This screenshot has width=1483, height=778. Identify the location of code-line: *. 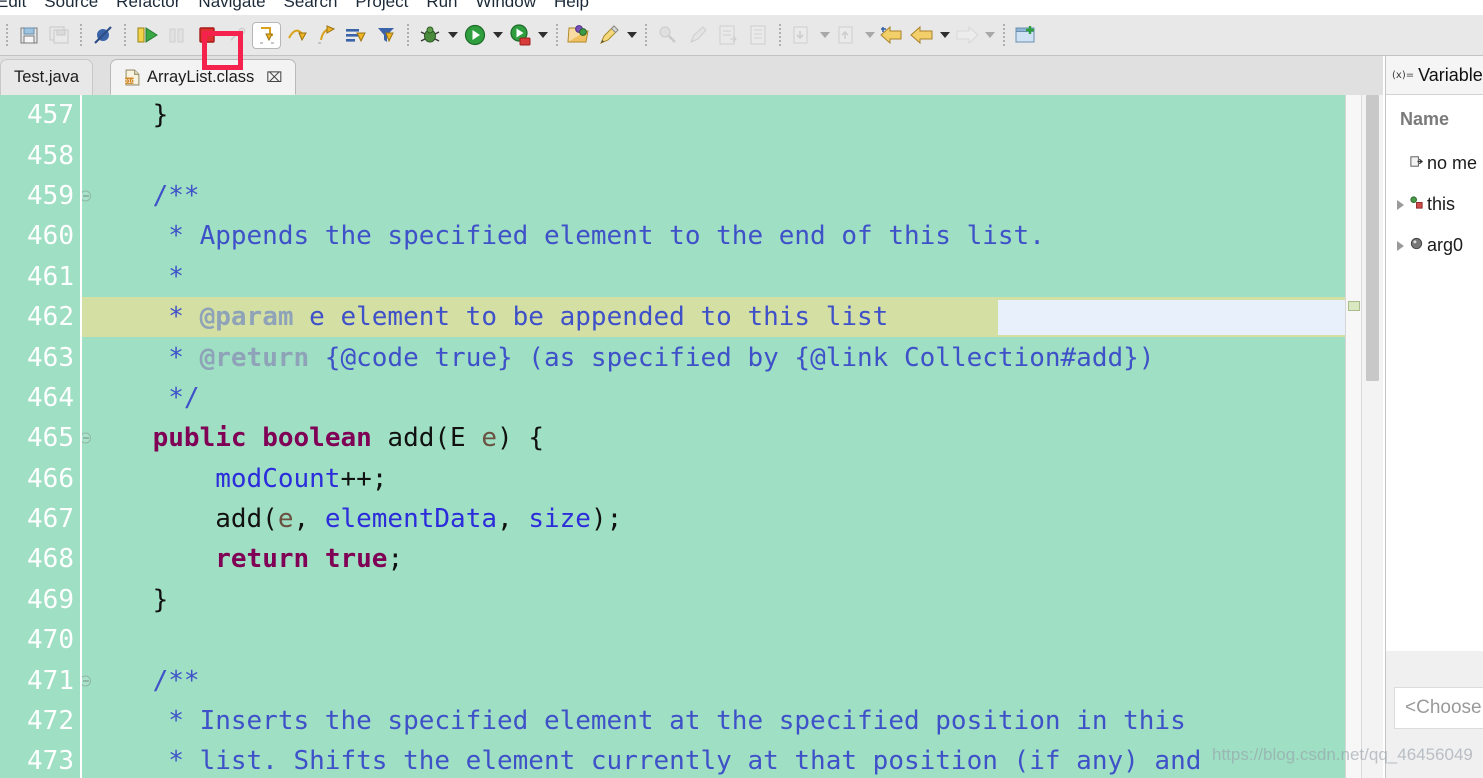
(732, 277).